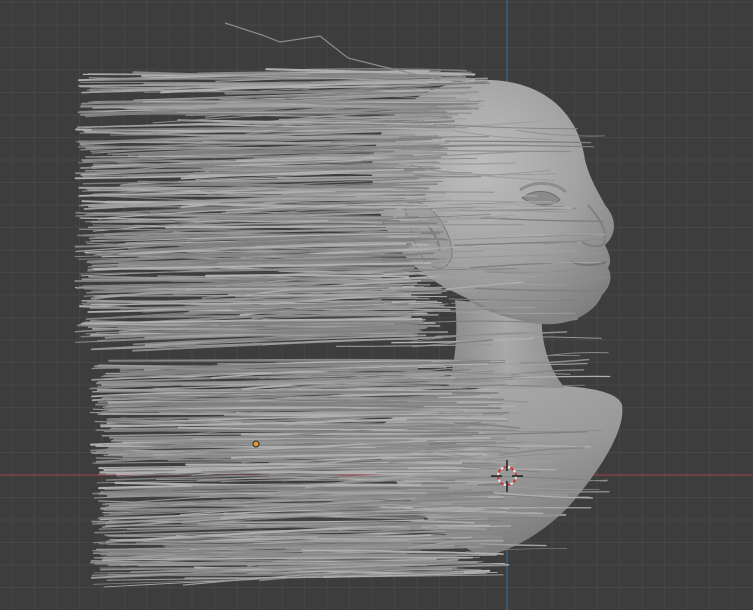 This screenshot has height=610, width=753. Describe the element at coordinates (256, 444) in the screenshot. I see `object-origin-dot` at that location.